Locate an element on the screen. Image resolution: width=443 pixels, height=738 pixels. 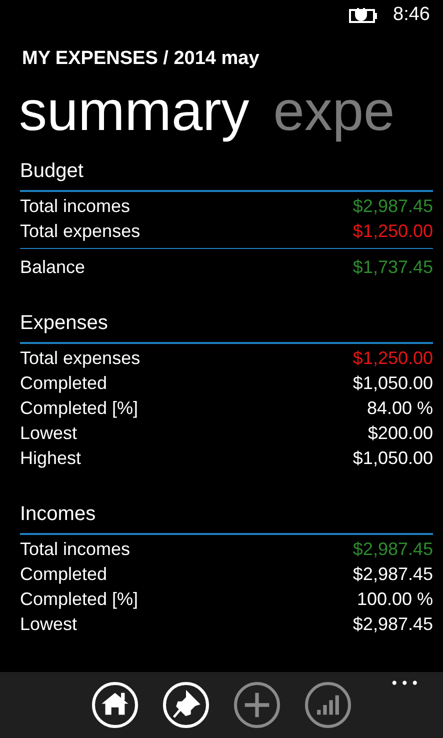
row-value: $200.00 is located at coordinates (400, 433).